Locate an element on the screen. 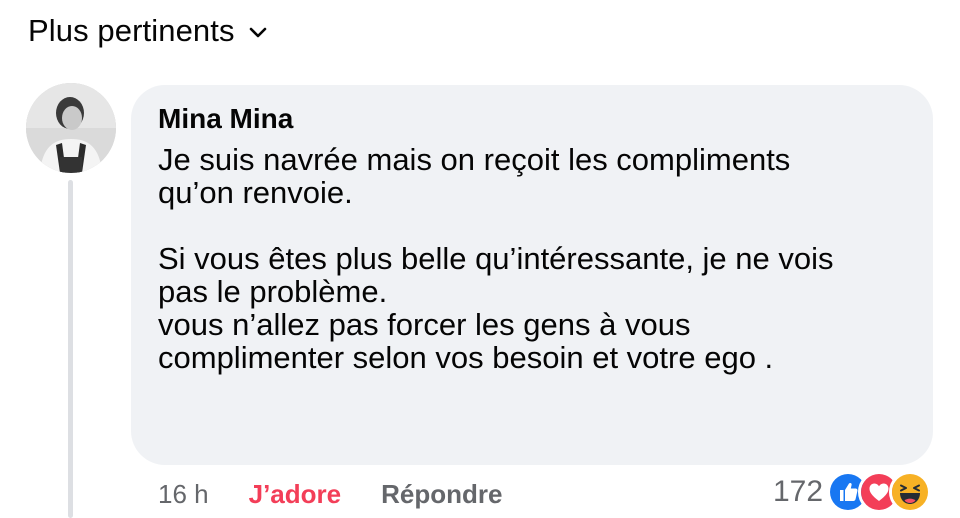 The width and height of the screenshot is (960, 518). sort-label: Plus pertinents is located at coordinates (131, 30).